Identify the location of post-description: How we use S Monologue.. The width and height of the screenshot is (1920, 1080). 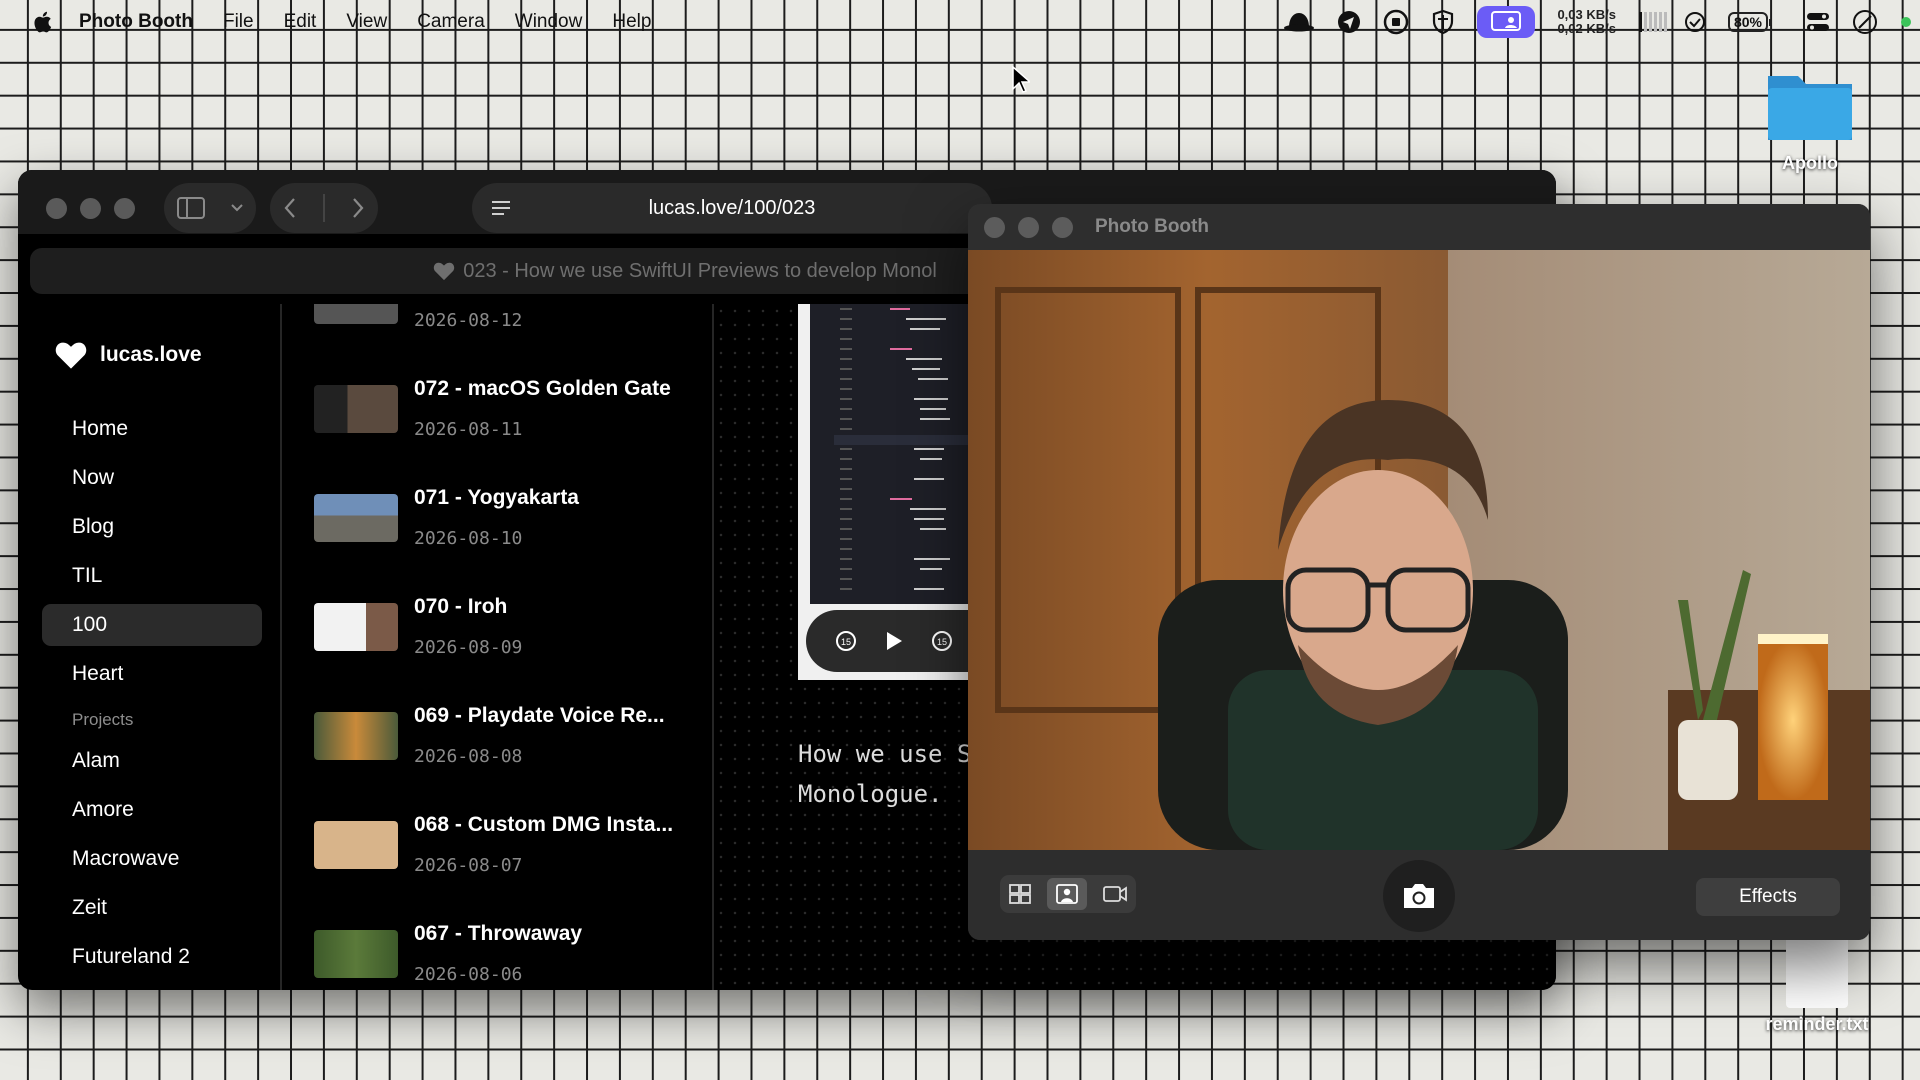
(884, 774).